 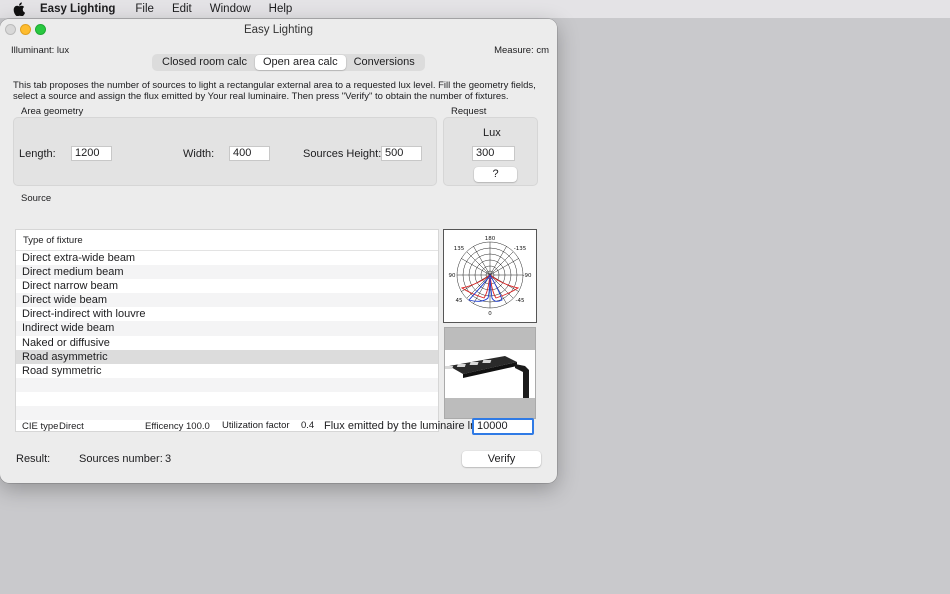 I want to click on sources-height-label: Sources Height:, so click(x=342, y=154).